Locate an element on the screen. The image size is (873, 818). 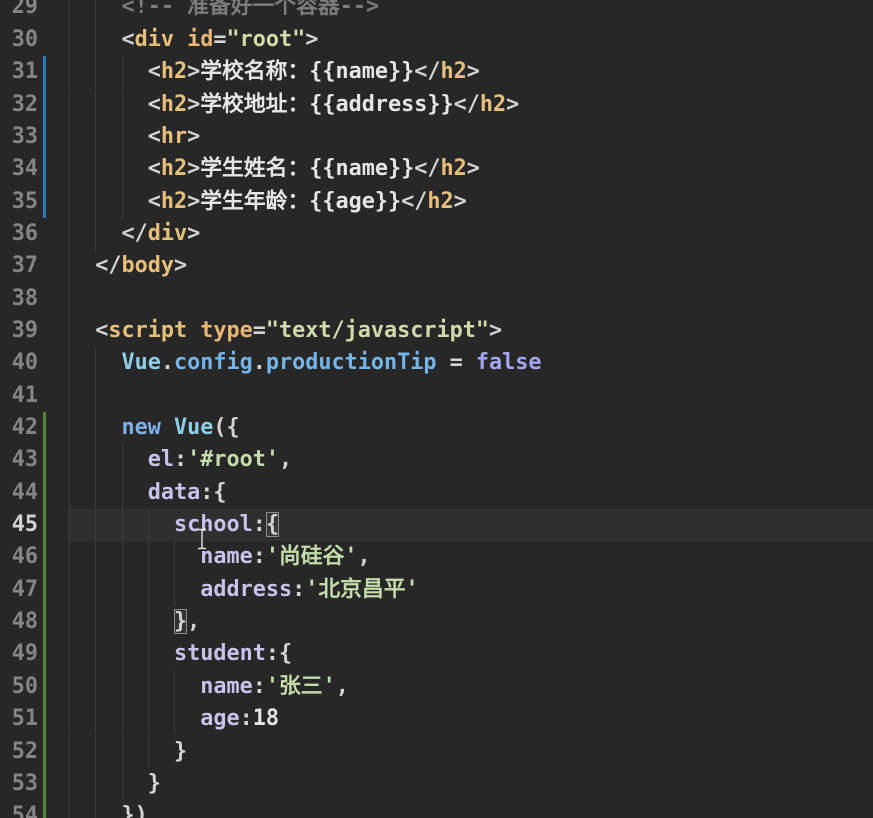
code-line: 37 </body> is located at coordinates (436, 266).